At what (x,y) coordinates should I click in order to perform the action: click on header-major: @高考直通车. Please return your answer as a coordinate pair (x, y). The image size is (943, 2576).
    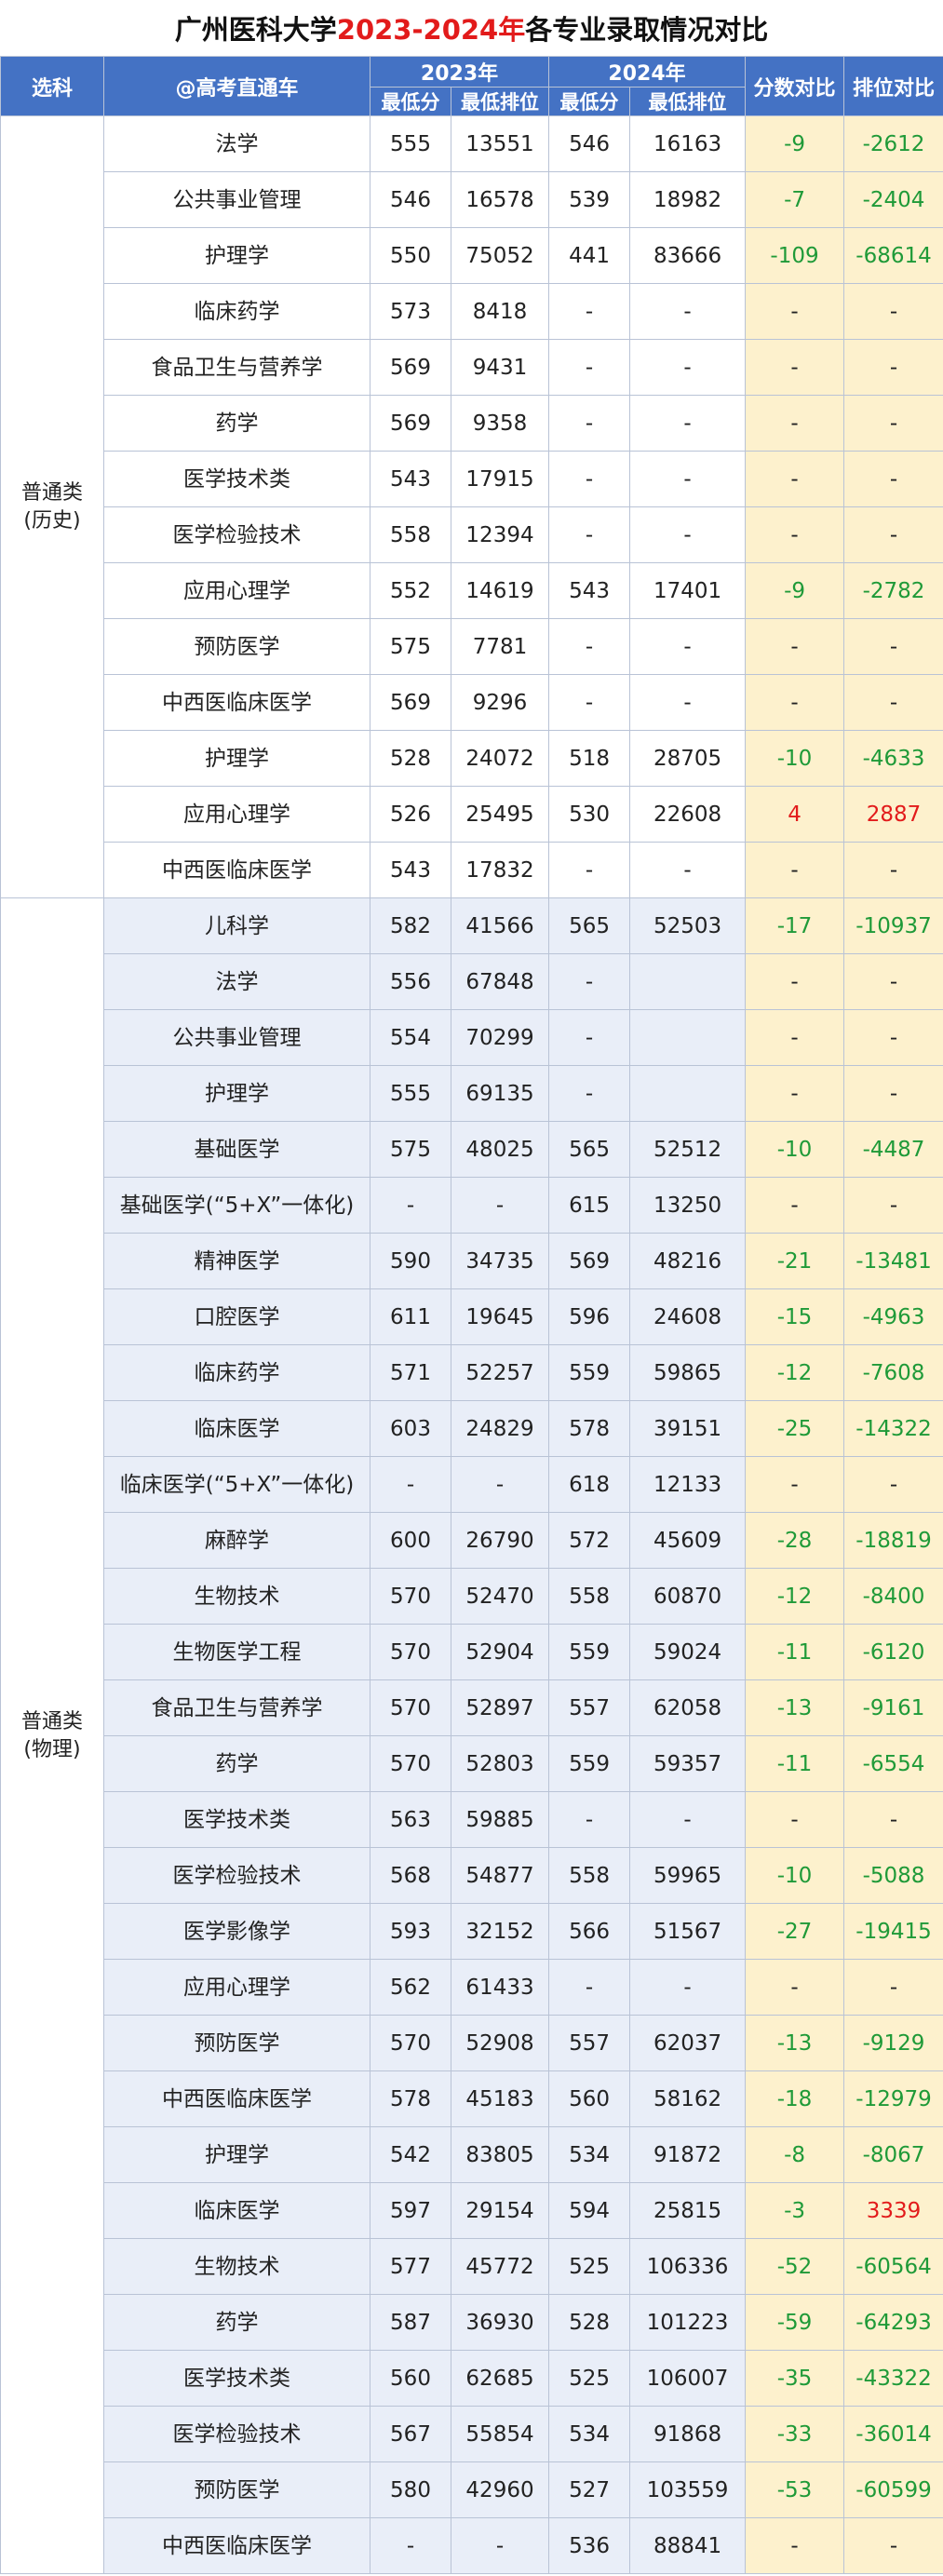
    Looking at the image, I should click on (236, 86).